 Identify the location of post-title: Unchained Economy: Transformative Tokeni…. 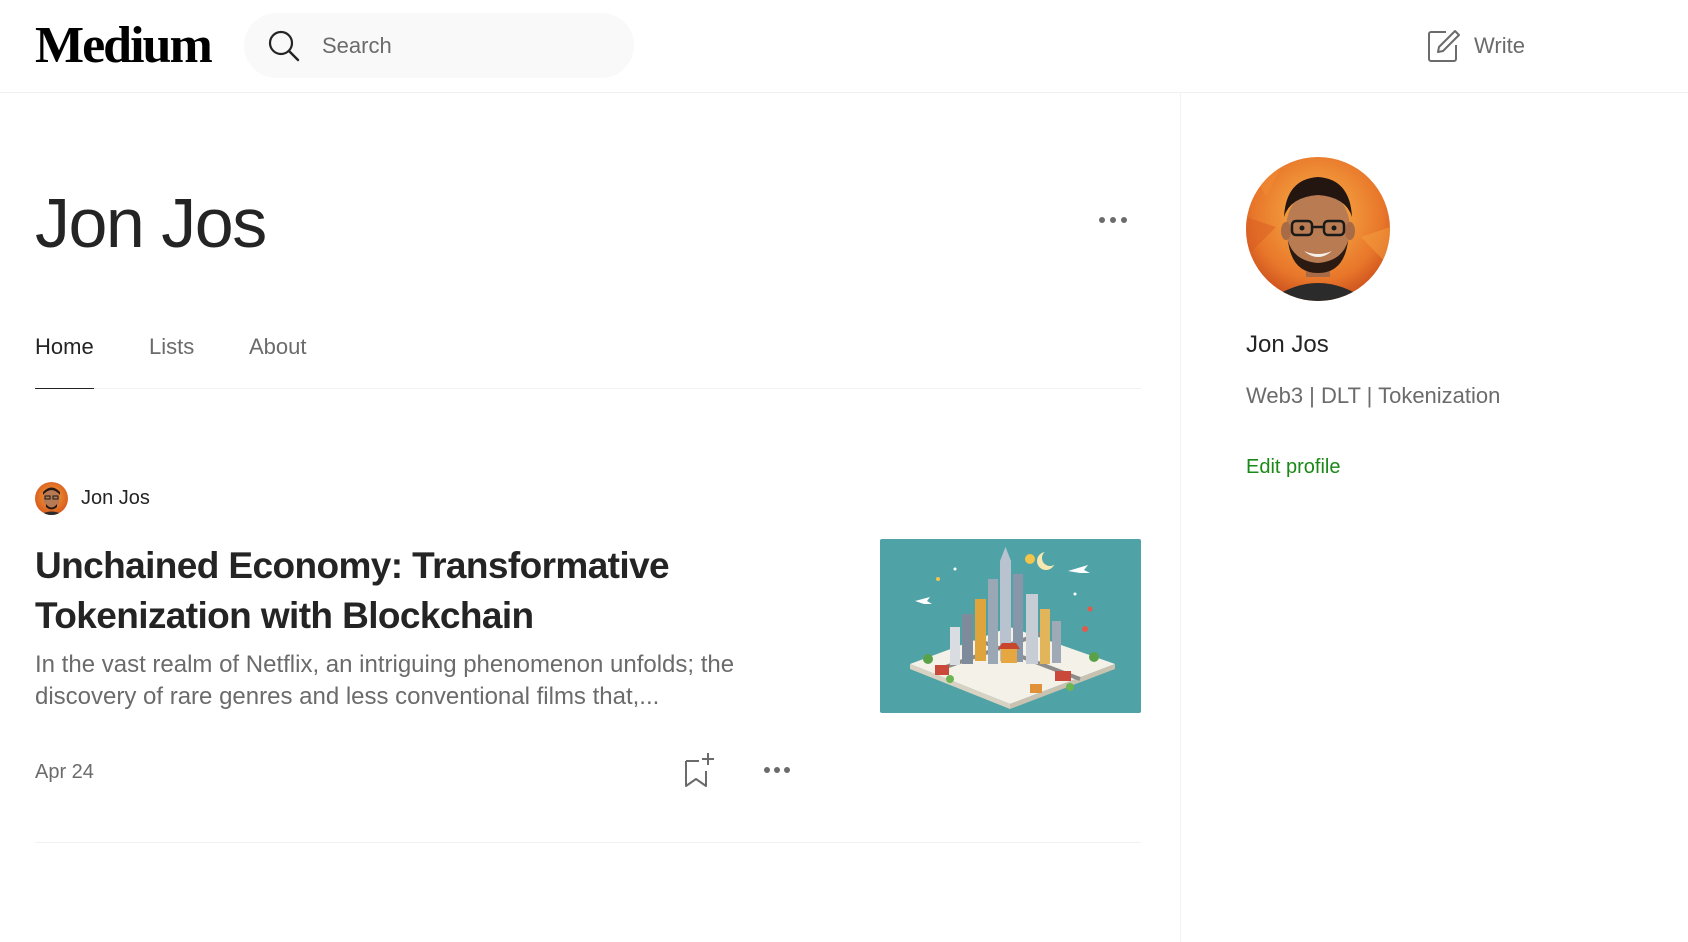
(425, 591).